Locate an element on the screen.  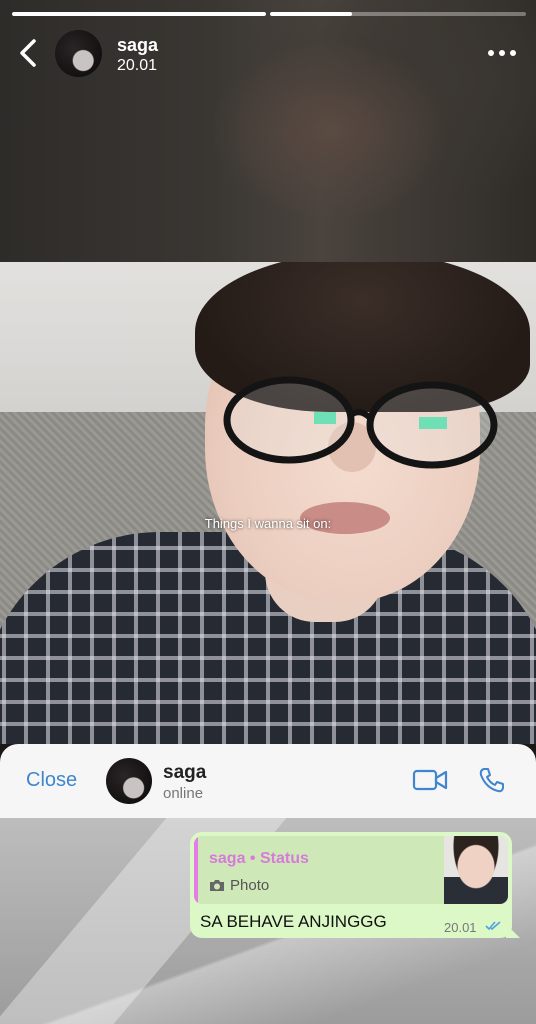
video-call-icon is located at coordinates (430, 780).